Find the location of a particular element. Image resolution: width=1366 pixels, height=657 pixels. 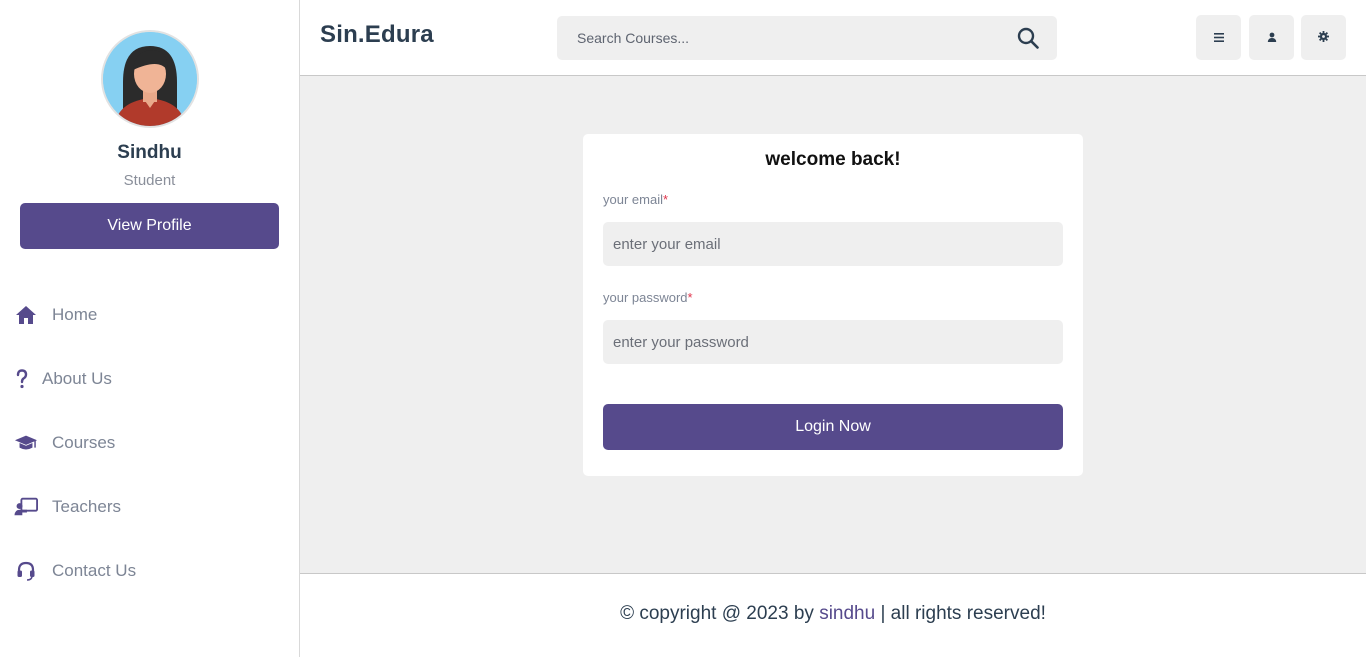

settings-button is located at coordinates (1323, 37).